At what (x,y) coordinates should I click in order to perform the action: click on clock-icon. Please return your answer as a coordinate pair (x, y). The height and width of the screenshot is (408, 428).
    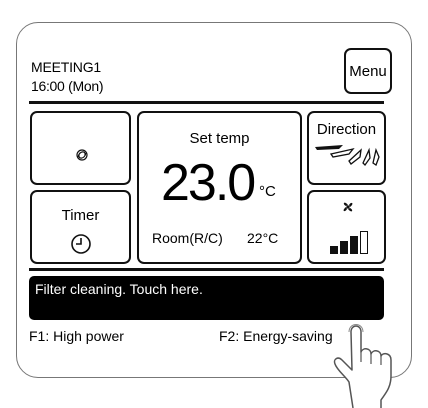
    Looking at the image, I should click on (81, 244).